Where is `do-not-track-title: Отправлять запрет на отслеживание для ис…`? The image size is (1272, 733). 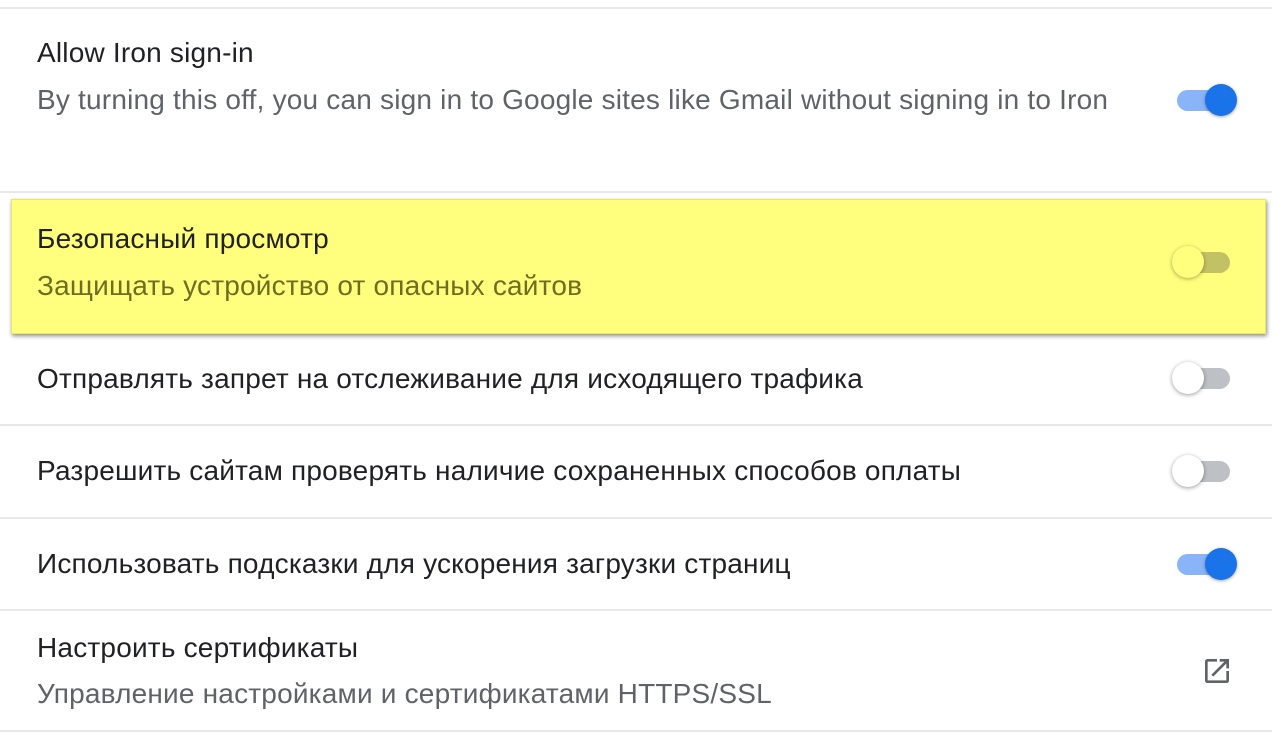 do-not-track-title: Отправлять запрет на отслеживание для ис… is located at coordinates (450, 378).